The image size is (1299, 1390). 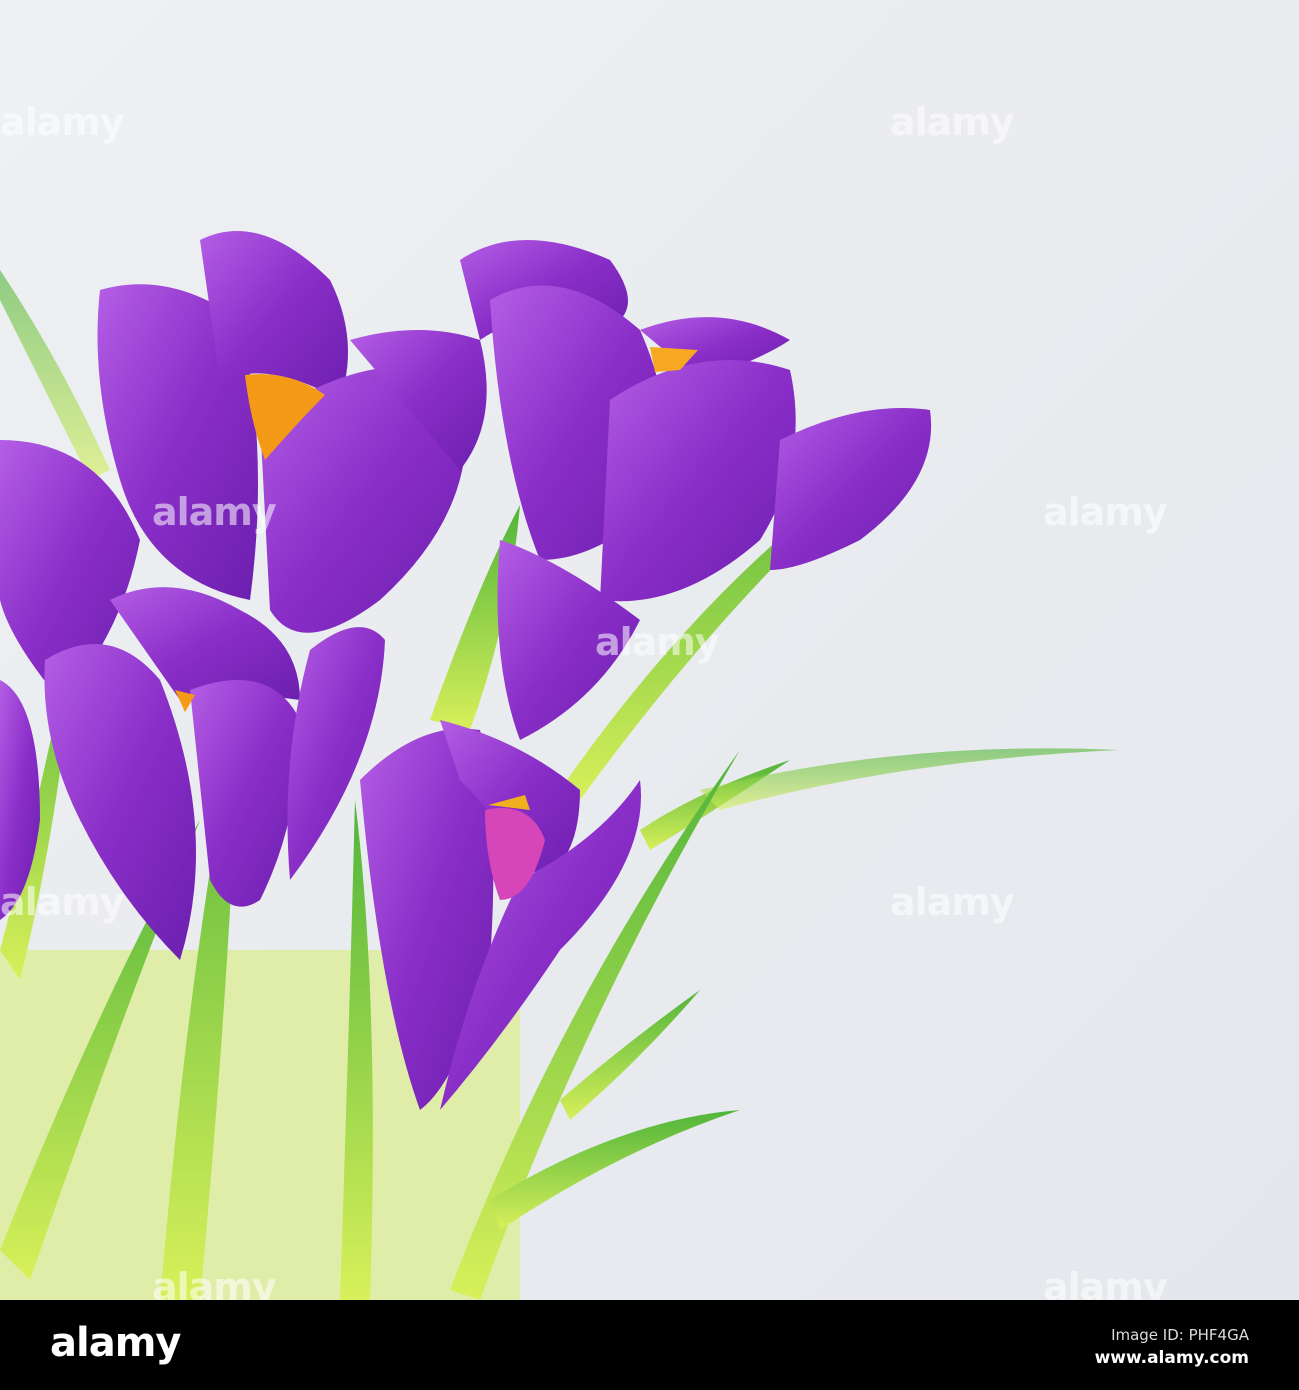 I want to click on footer-bar: alamy Image ID: PHF4GA www.alamy.com, so click(x=649, y=1345).